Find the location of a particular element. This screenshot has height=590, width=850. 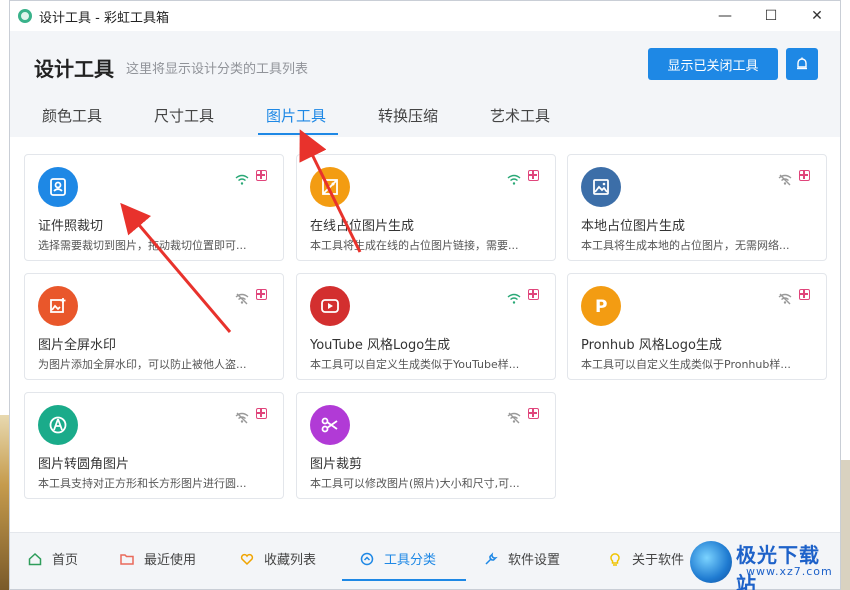

letter-p-icon: P is located at coordinates (601, 306).